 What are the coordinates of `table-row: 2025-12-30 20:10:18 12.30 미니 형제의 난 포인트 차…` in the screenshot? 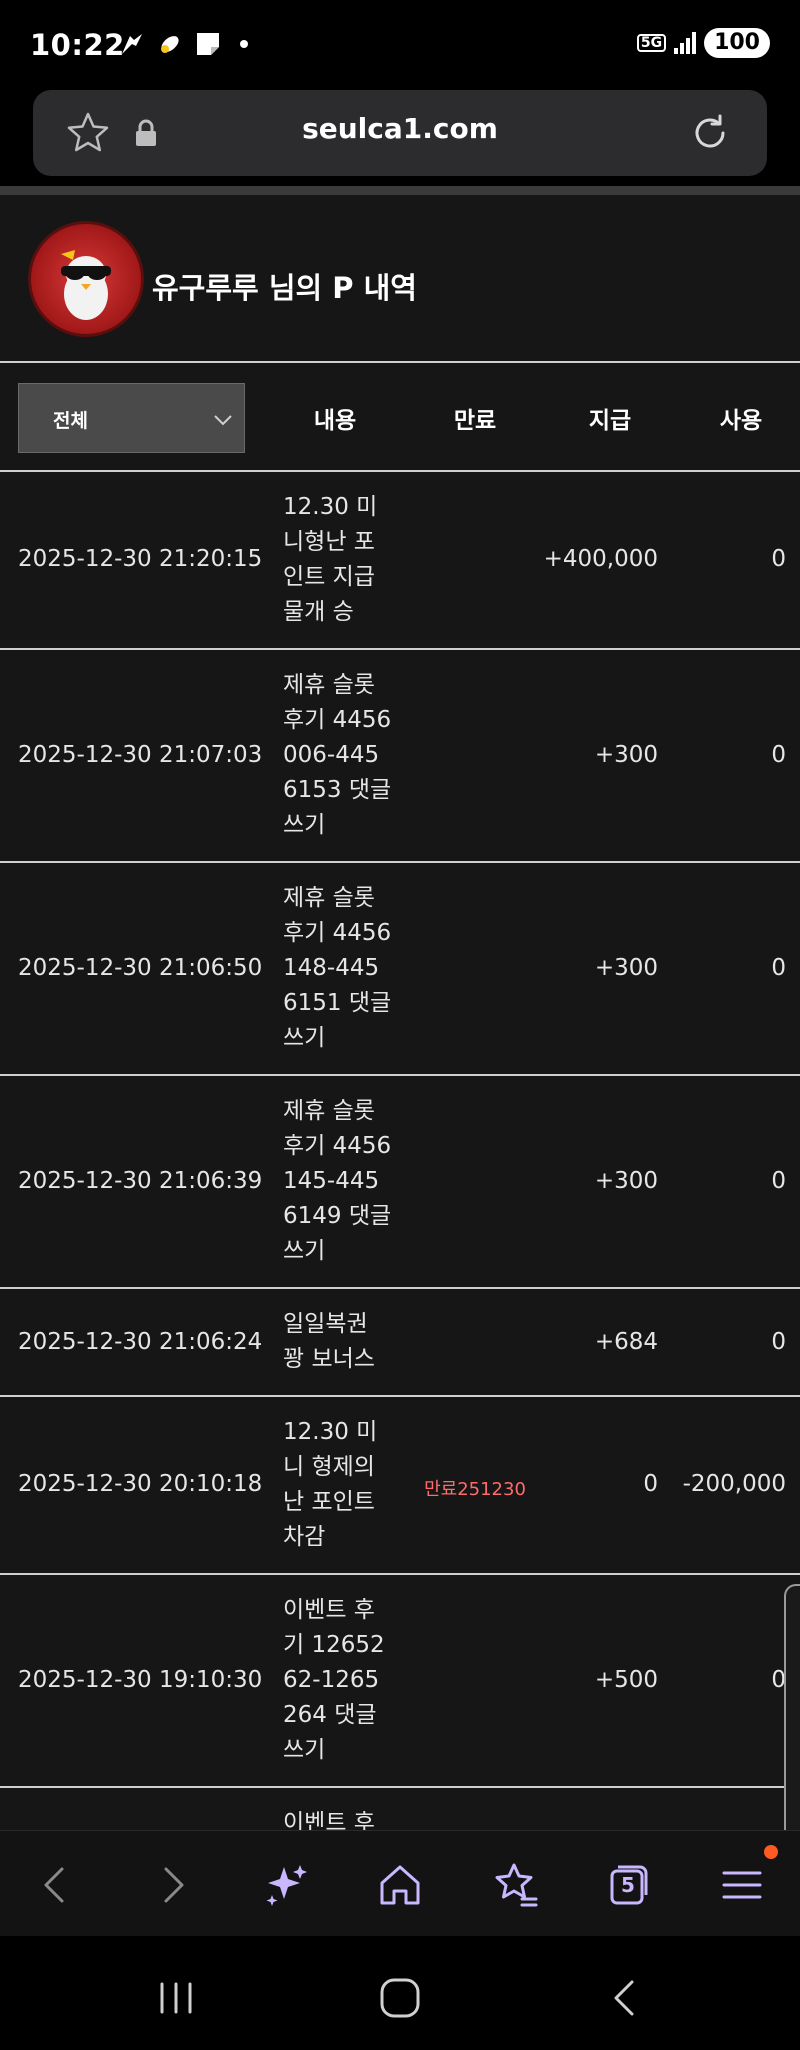 It's located at (400, 1486).